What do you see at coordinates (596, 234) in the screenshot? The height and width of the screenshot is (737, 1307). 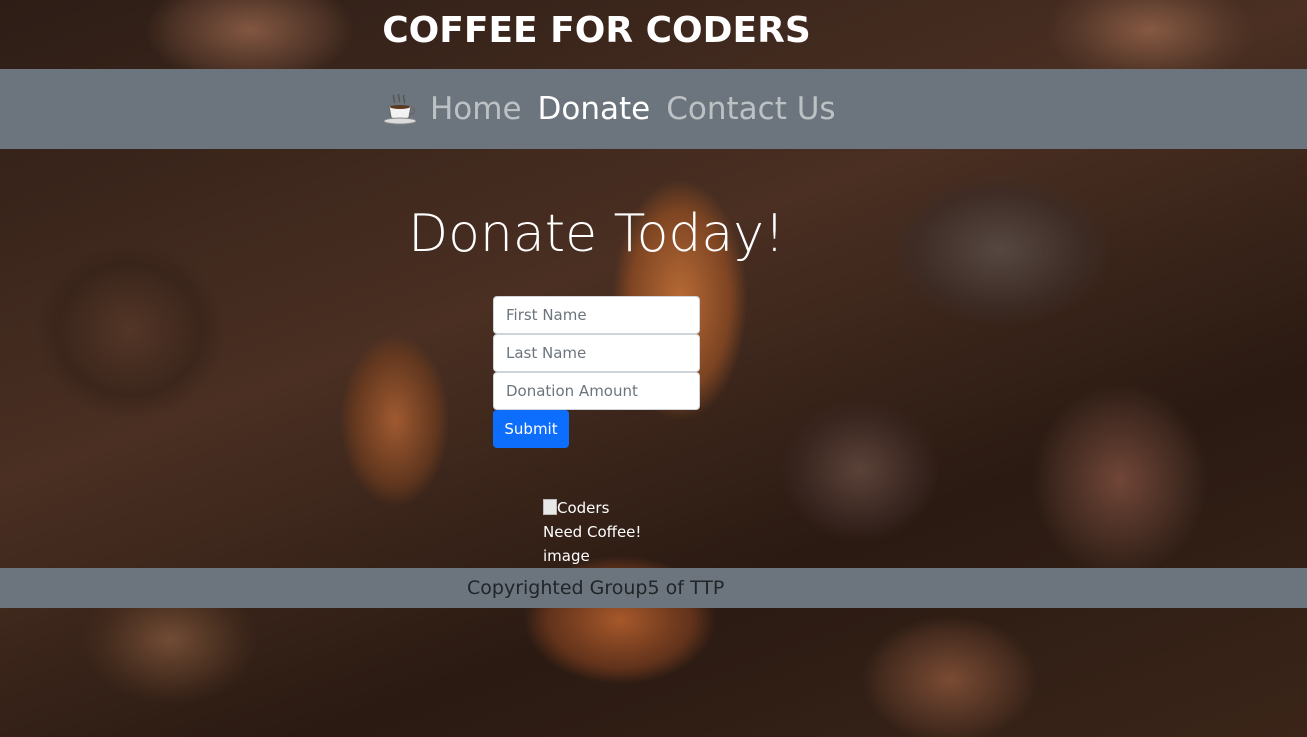 I see `page-title: Donate Today!` at bounding box center [596, 234].